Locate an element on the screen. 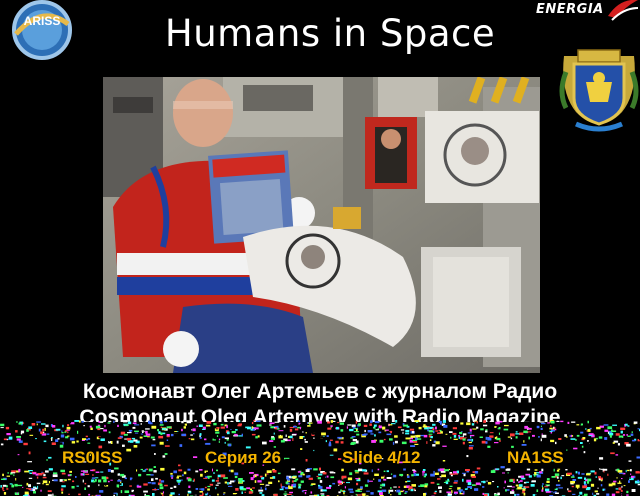 The width and height of the screenshot is (640, 496). coat-of-arms-emblem is located at coordinates (599, 90).